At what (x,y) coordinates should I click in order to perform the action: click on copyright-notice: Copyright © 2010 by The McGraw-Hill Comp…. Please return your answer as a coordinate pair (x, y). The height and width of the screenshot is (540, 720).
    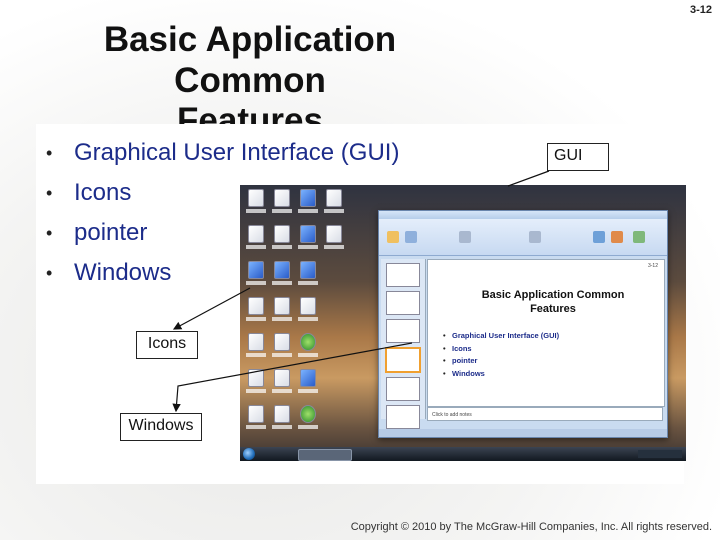
    Looking at the image, I should click on (531, 527).